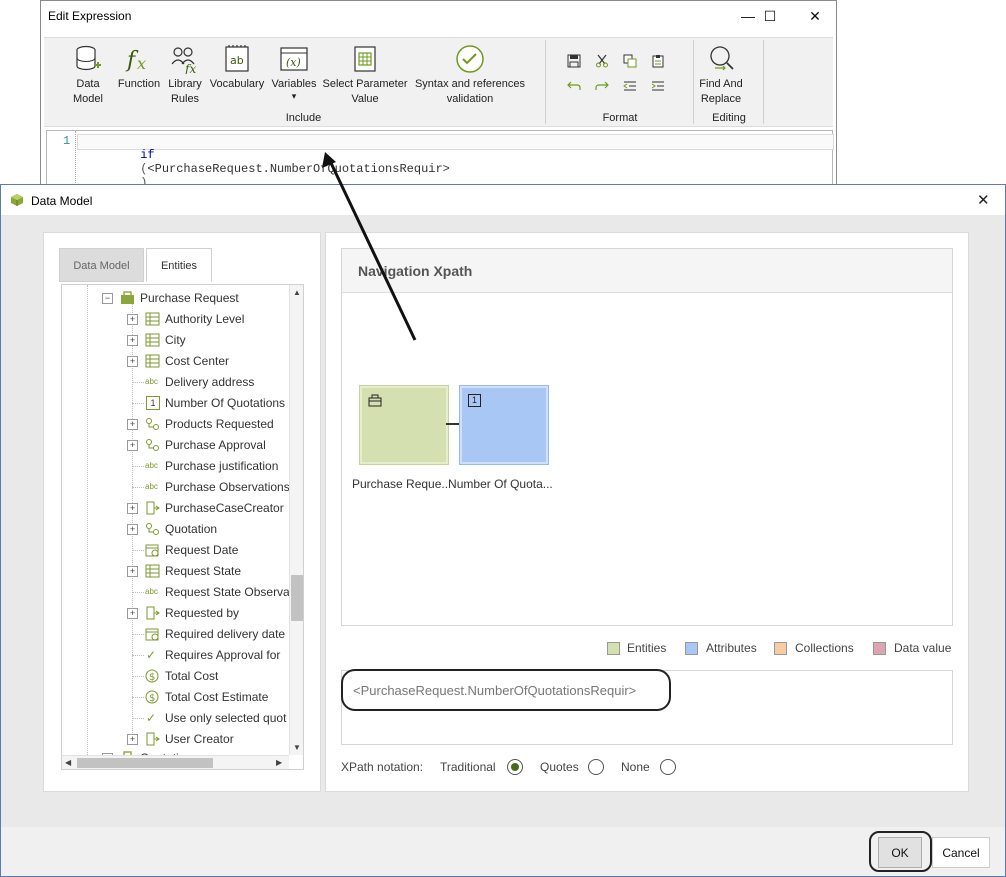 The width and height of the screenshot is (1006, 877). I want to click on tree-label: Requested by, so click(202, 613).